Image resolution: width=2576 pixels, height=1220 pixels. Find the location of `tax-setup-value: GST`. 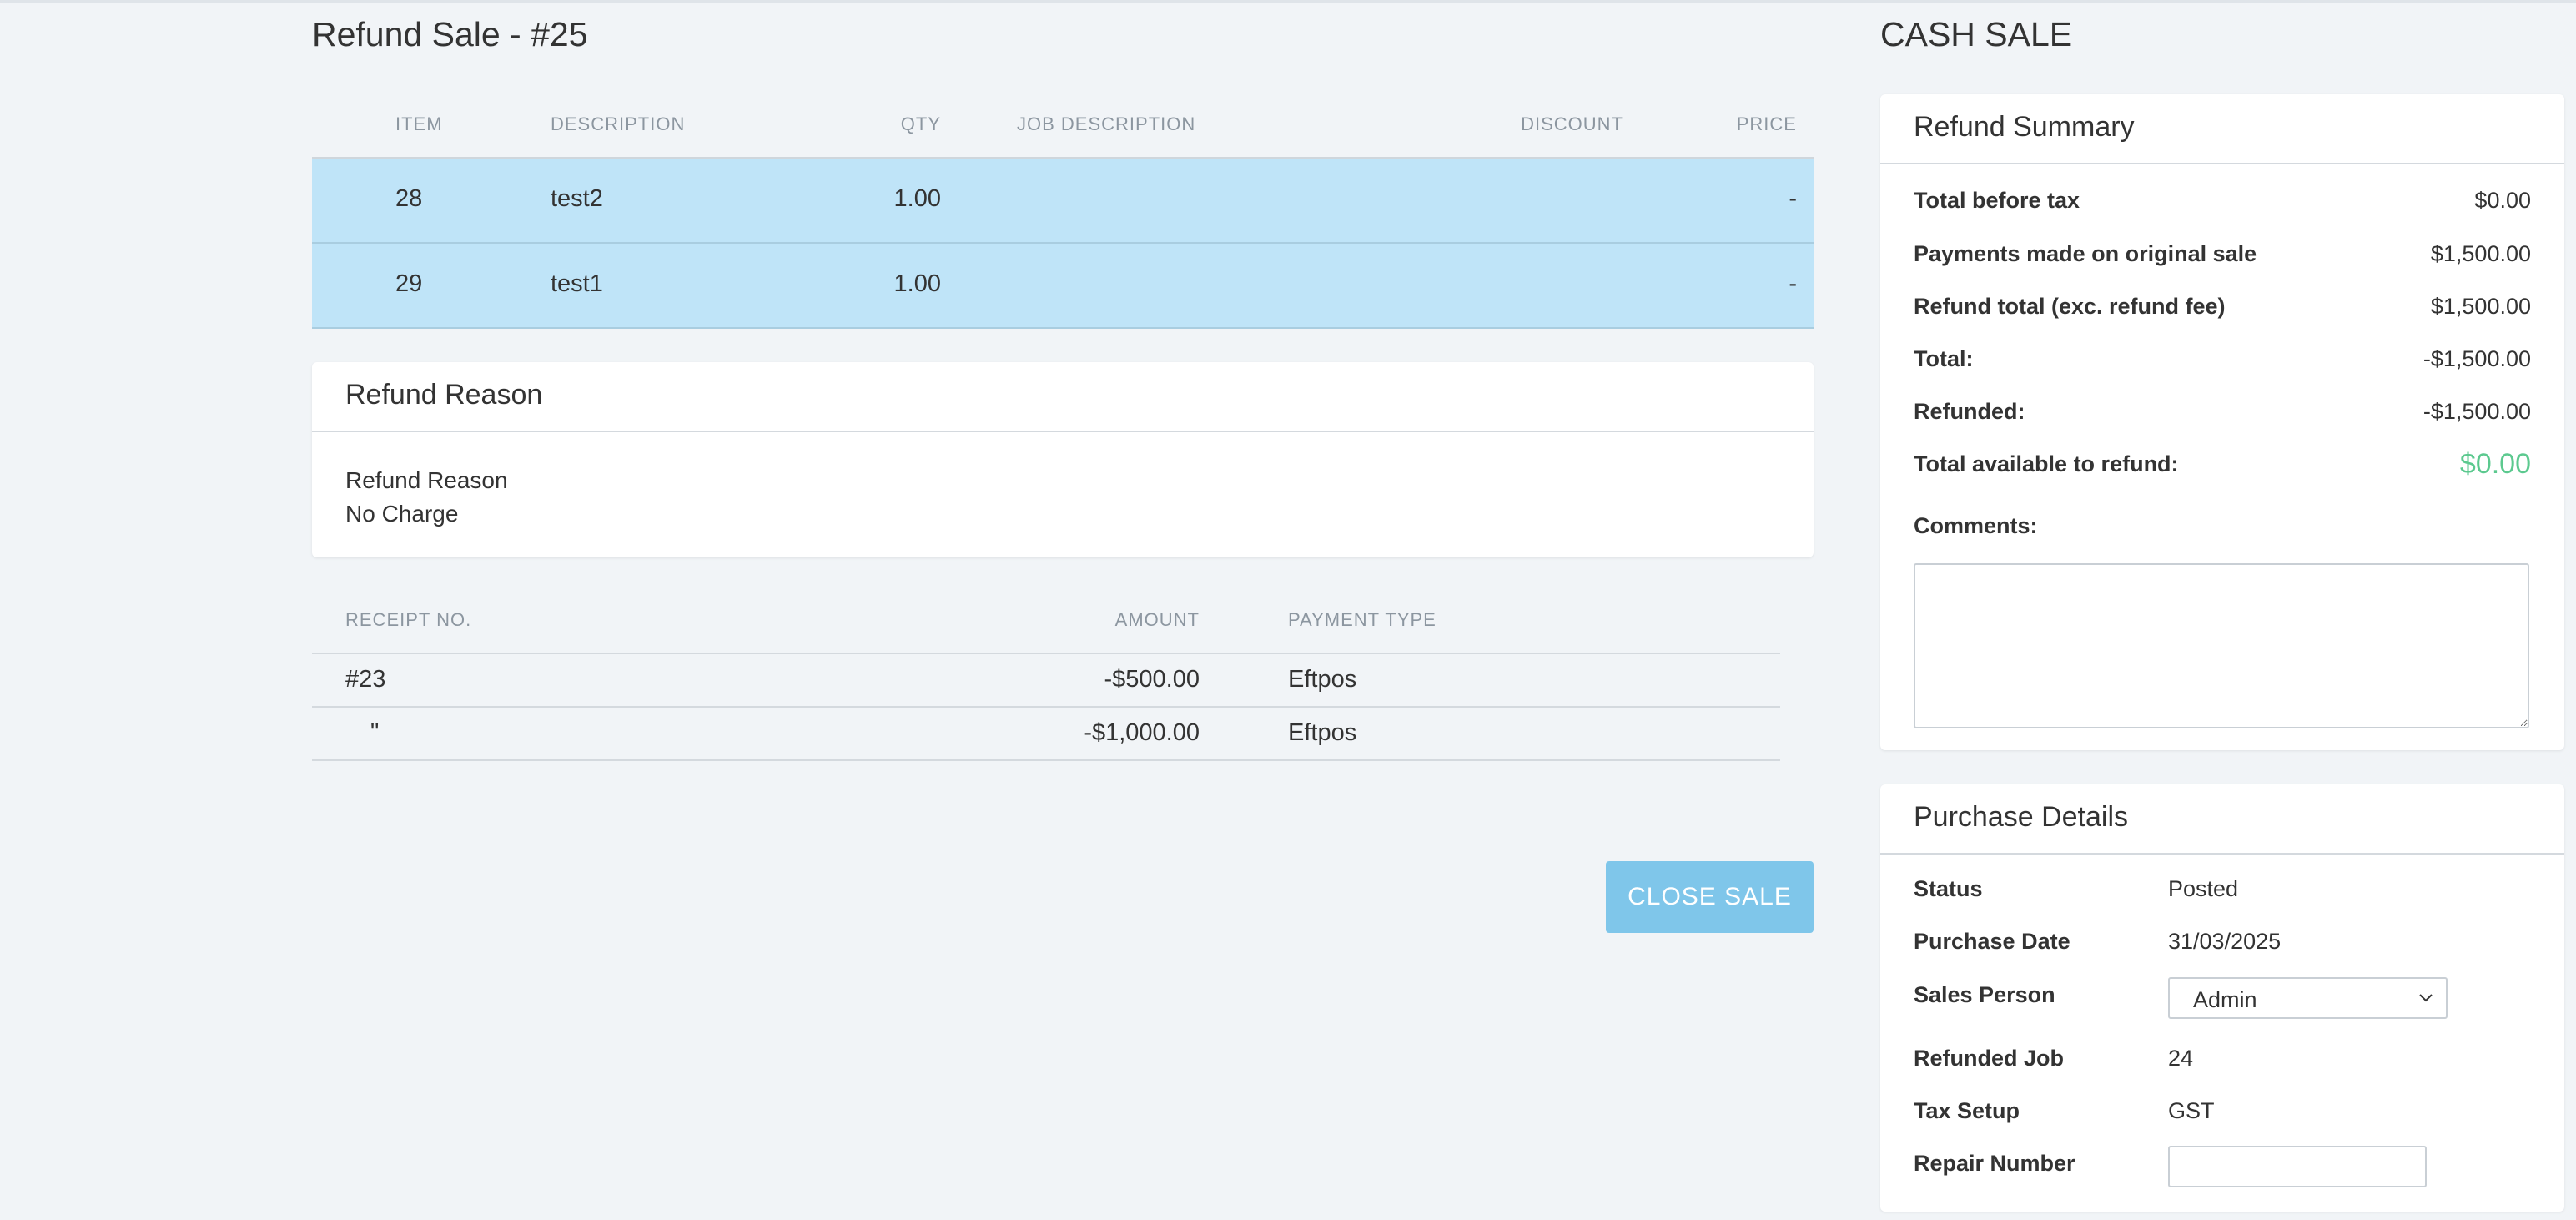

tax-setup-value: GST is located at coordinates (2191, 1110).